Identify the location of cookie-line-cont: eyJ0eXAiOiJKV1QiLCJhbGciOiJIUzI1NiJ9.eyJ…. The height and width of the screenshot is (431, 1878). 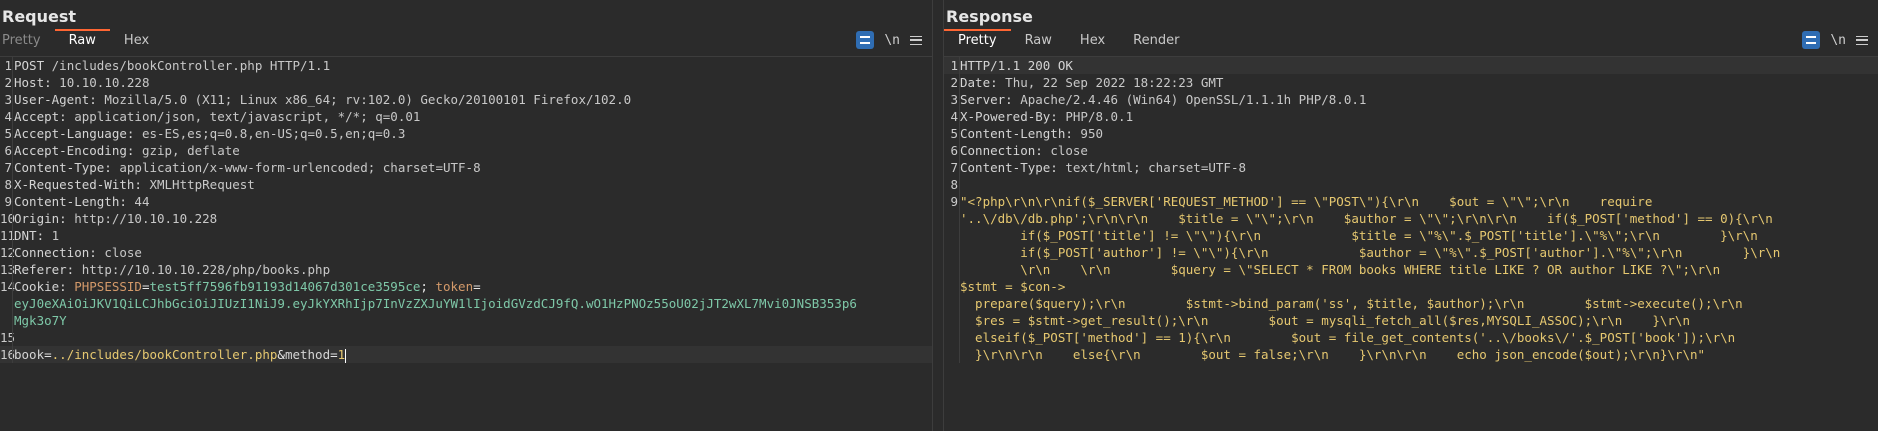
(435, 303).